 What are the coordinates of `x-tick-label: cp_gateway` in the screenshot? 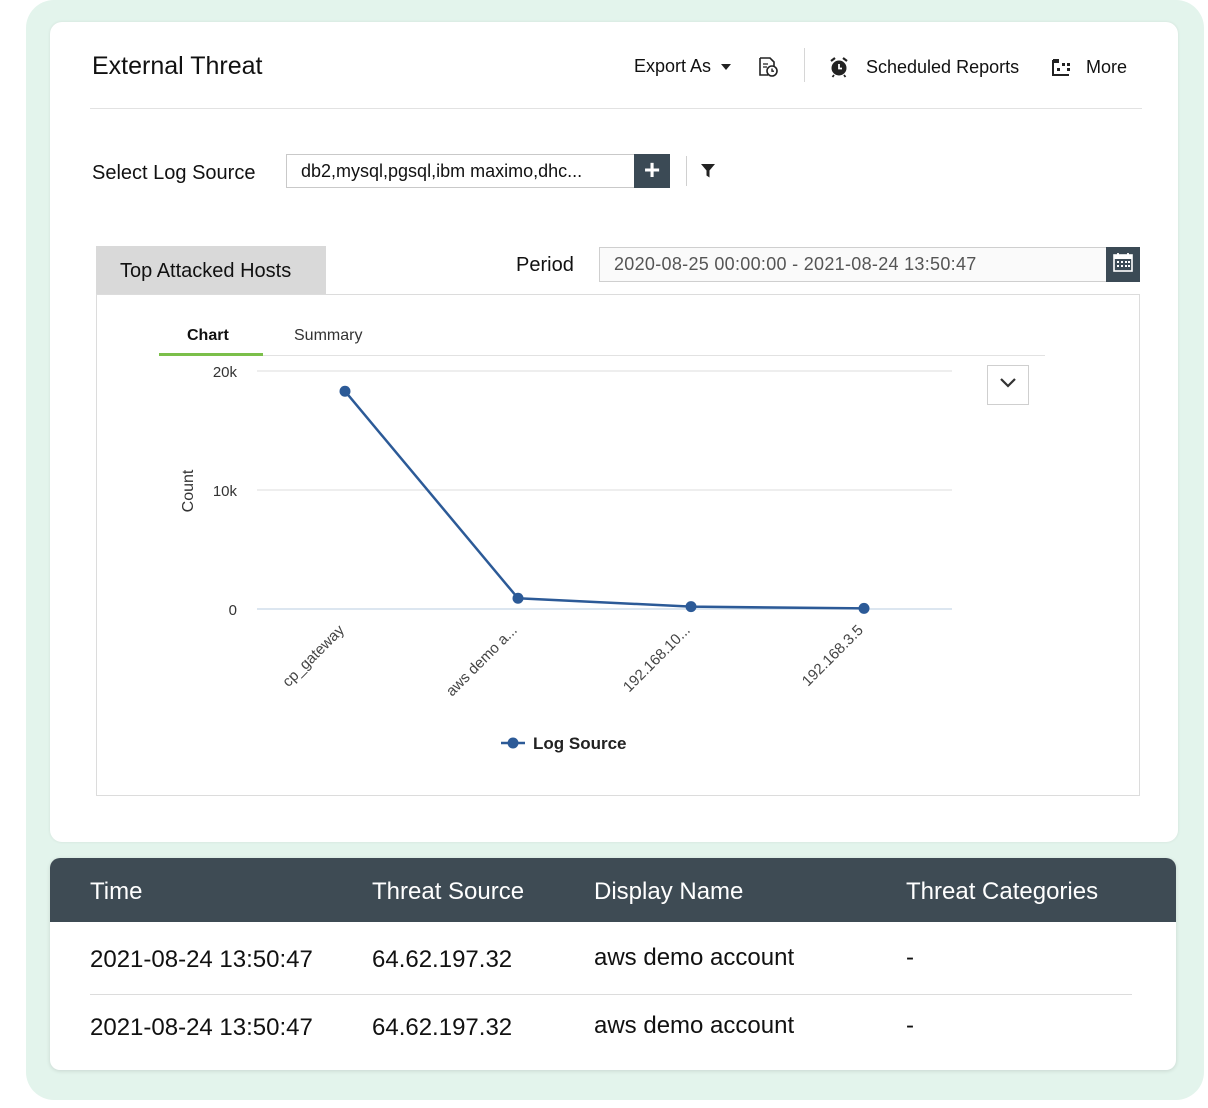 It's located at (313, 655).